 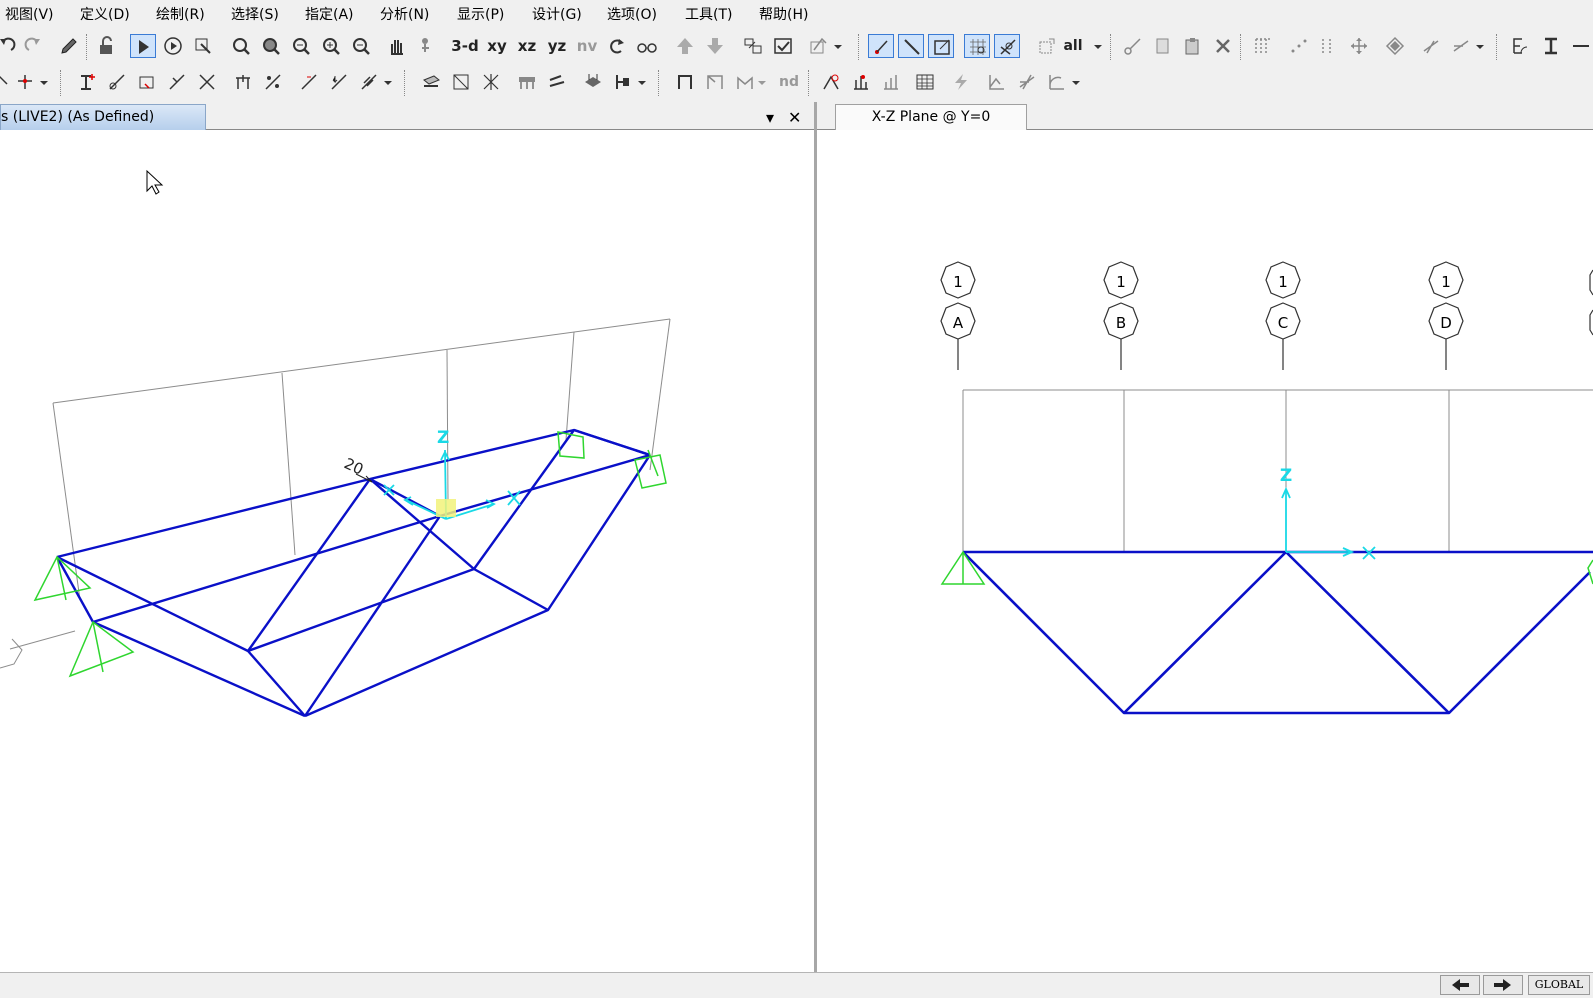 I want to click on view-xy-button: xy, so click(x=497, y=46).